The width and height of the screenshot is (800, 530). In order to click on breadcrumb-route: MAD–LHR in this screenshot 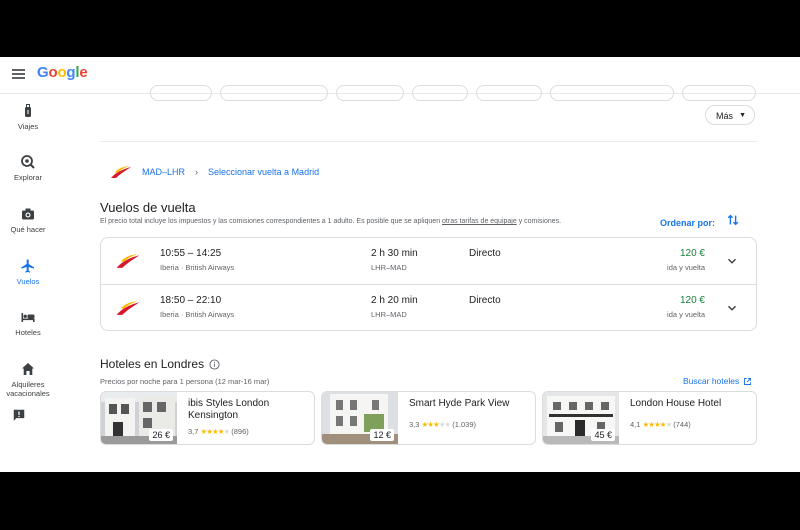, I will do `click(163, 172)`.